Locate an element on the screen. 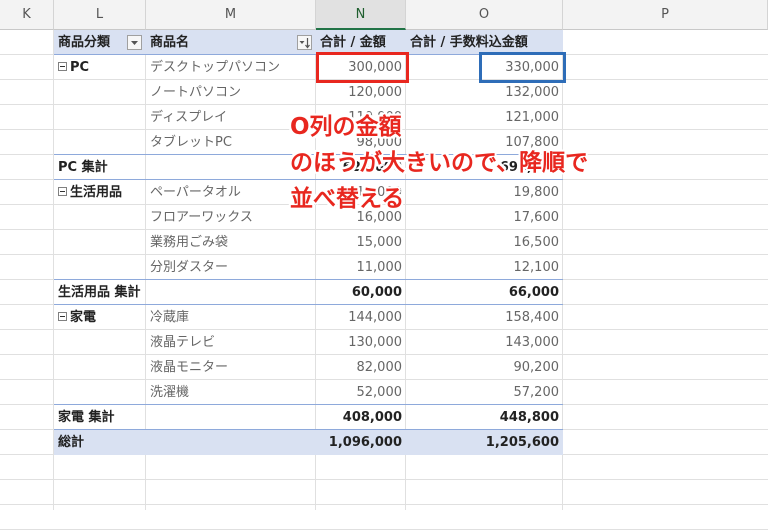 This screenshot has width=768, height=530. fee-cell: 143,000 is located at coordinates (484, 342).